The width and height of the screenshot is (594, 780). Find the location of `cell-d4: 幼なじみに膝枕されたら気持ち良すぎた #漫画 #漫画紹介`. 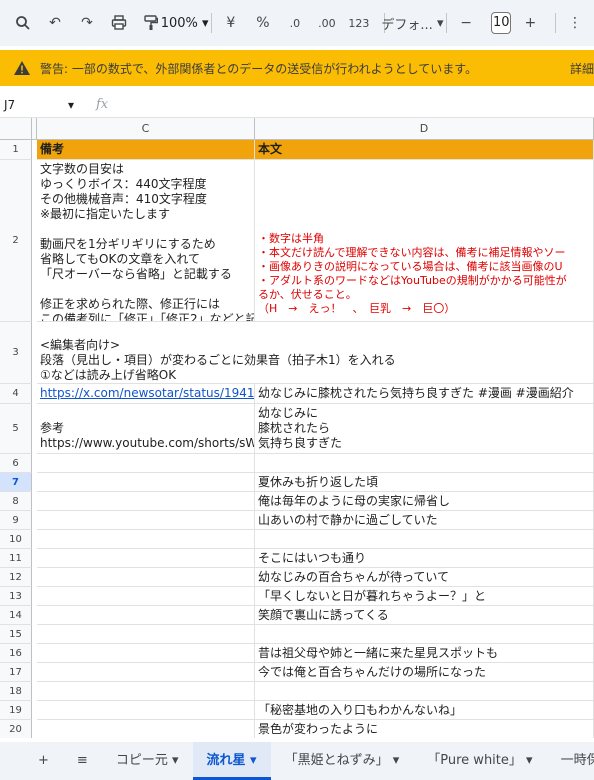

cell-d4: 幼なじみに膝枕されたら気持ち良すぎた #漫画 #漫画紹介 is located at coordinates (424, 394).